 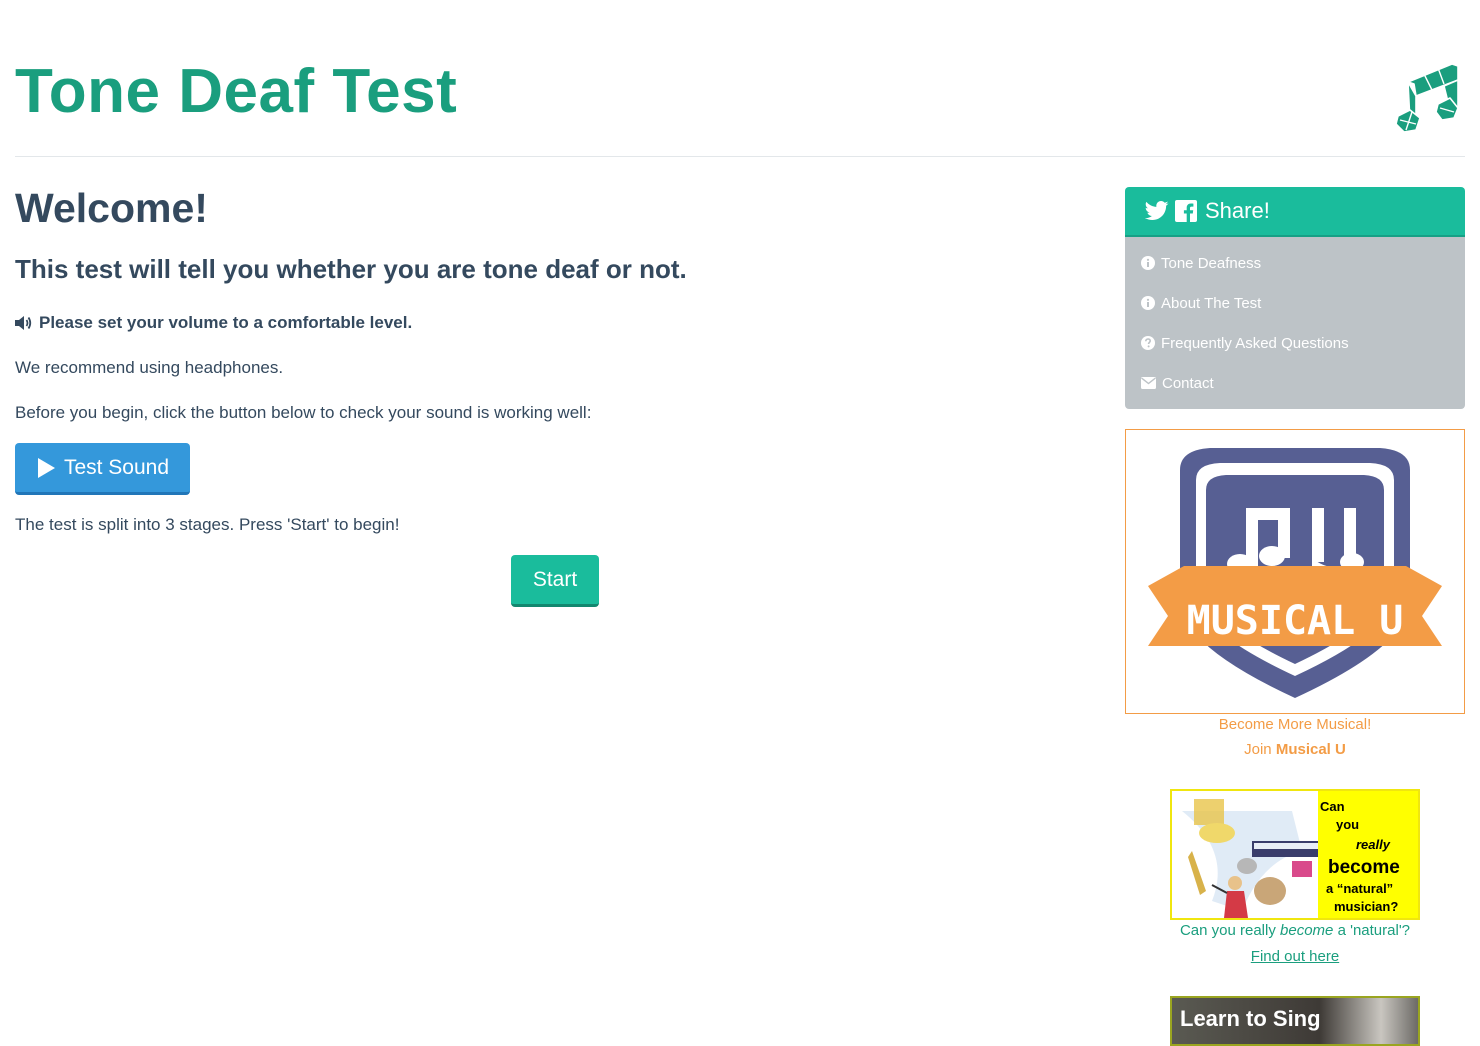 What do you see at coordinates (1237, 210) in the screenshot?
I see `share-label: Share!` at bounding box center [1237, 210].